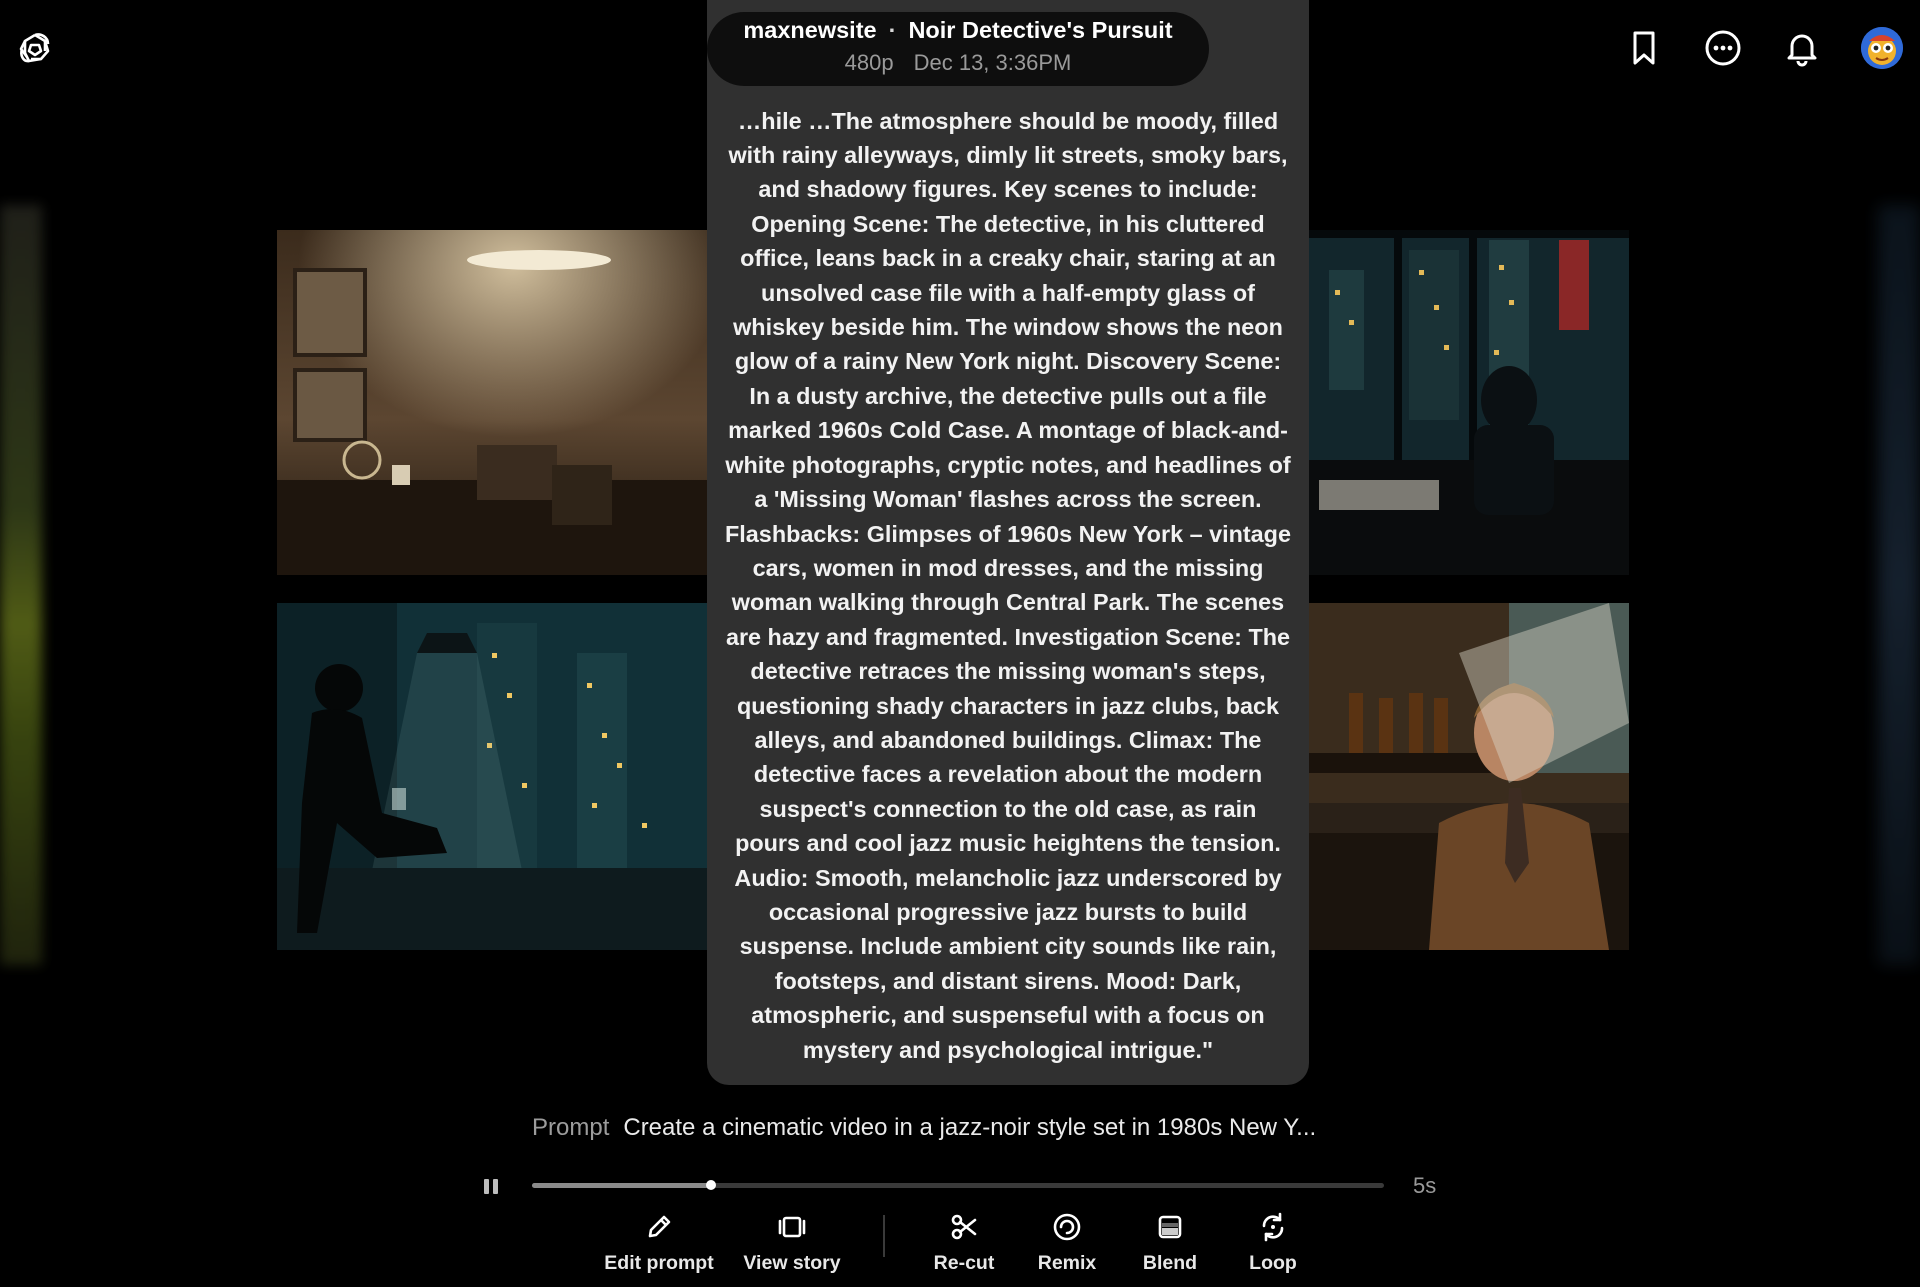 The image size is (1920, 1287). What do you see at coordinates (659, 1226) in the screenshot?
I see `pencil-icon` at bounding box center [659, 1226].